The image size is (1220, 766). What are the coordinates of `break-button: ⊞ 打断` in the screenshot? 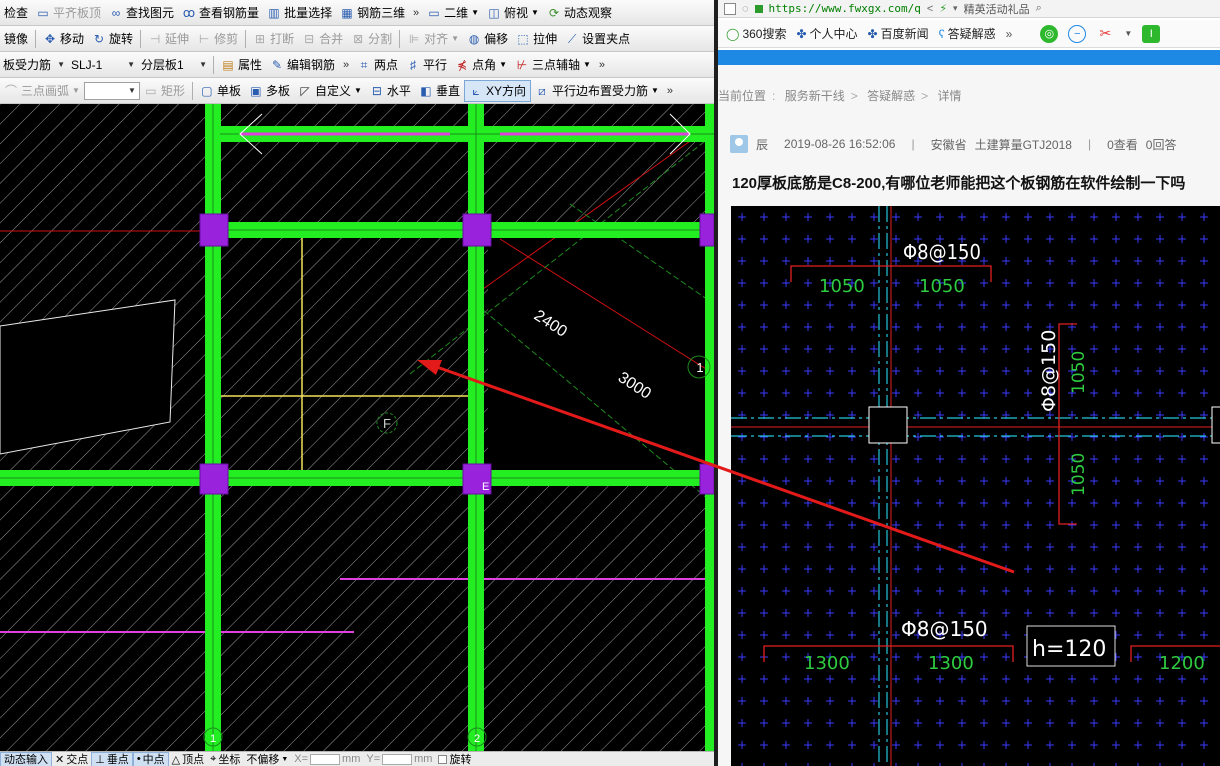 It's located at (273, 39).